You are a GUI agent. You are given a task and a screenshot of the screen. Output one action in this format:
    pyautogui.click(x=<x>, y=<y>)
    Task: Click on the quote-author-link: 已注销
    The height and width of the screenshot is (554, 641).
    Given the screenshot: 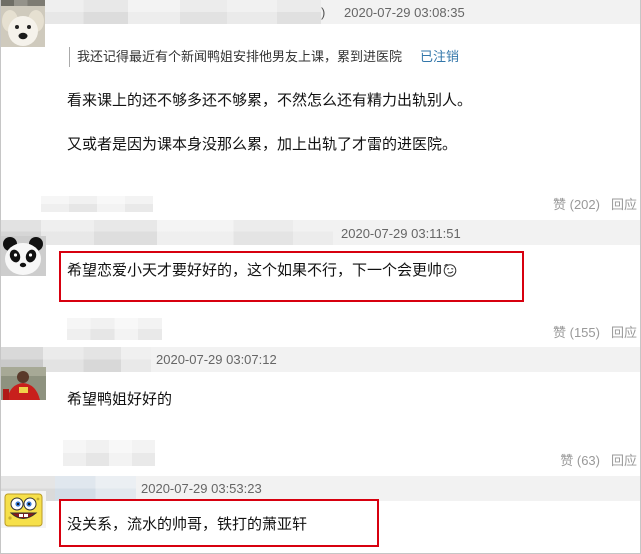 What is the action you would take?
    pyautogui.click(x=439, y=57)
    